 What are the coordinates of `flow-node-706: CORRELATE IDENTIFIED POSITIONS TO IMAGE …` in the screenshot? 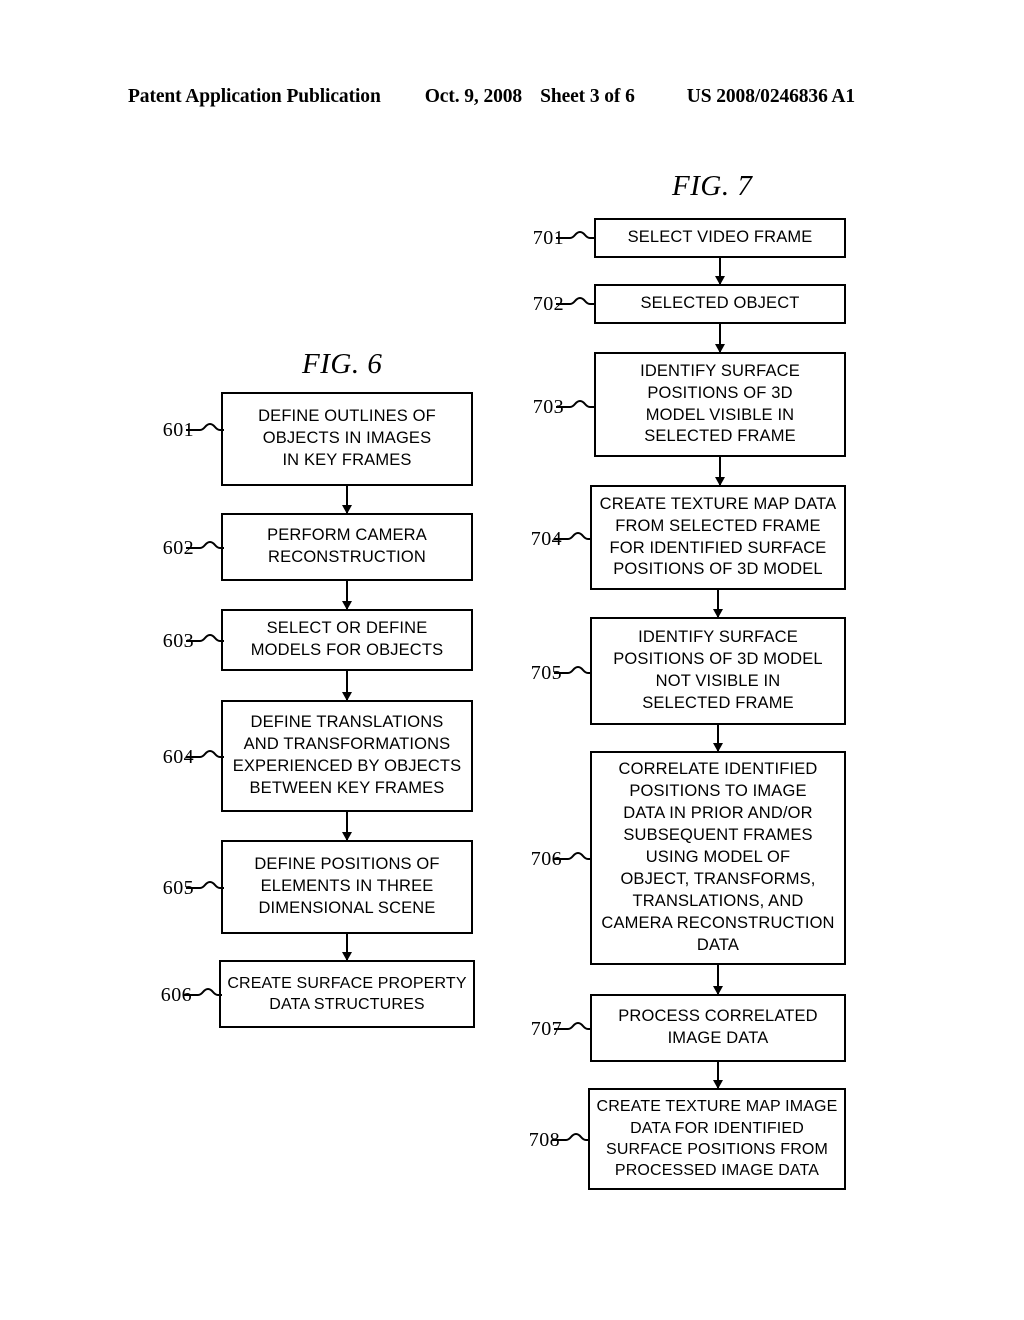 It's located at (718, 858).